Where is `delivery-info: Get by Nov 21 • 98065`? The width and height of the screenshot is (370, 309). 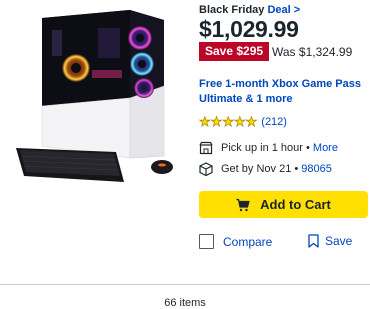
delivery-info: Get by Nov 21 • 98065 is located at coordinates (265, 169).